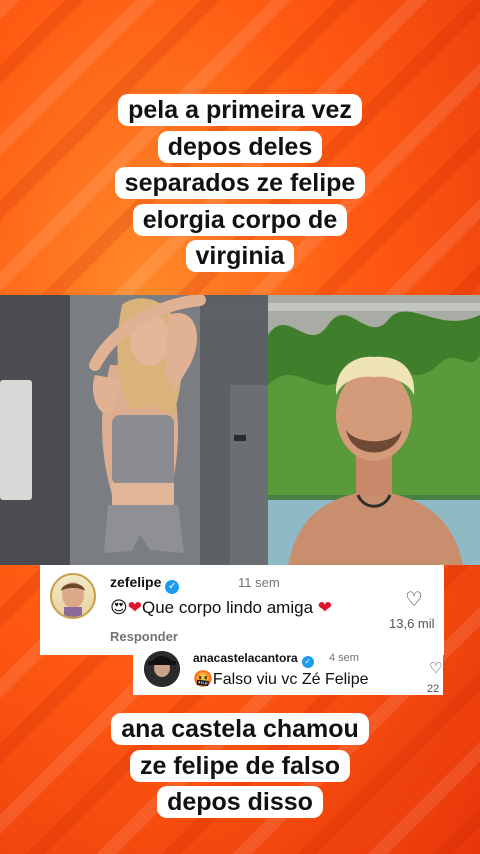  I want to click on angry-face-emoji: 🤬, so click(203, 678).